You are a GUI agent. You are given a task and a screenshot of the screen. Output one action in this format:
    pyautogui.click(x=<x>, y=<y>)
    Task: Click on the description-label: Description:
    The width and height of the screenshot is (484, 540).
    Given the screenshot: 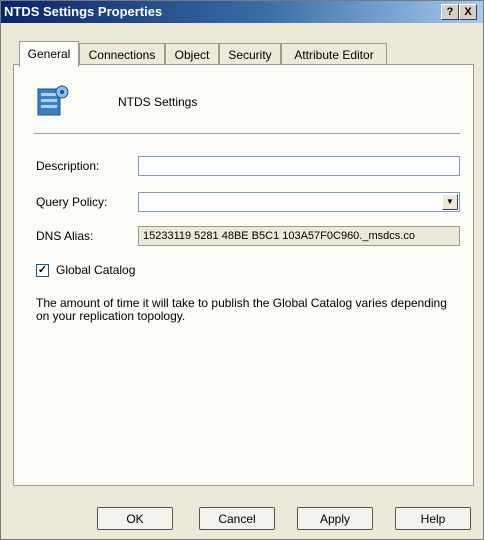 What is the action you would take?
    pyautogui.click(x=68, y=166)
    